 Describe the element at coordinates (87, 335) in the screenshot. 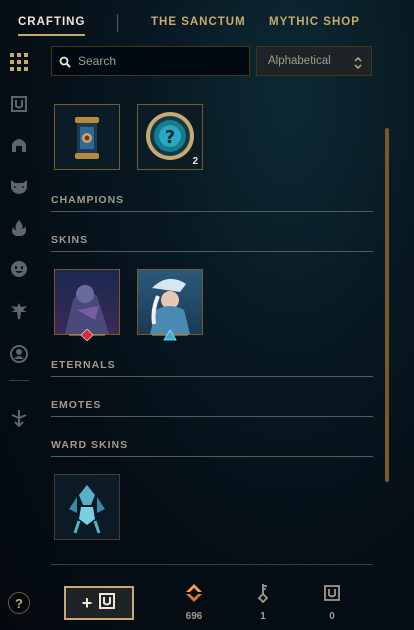

I see `rarity-gem-ruby-icon` at that location.